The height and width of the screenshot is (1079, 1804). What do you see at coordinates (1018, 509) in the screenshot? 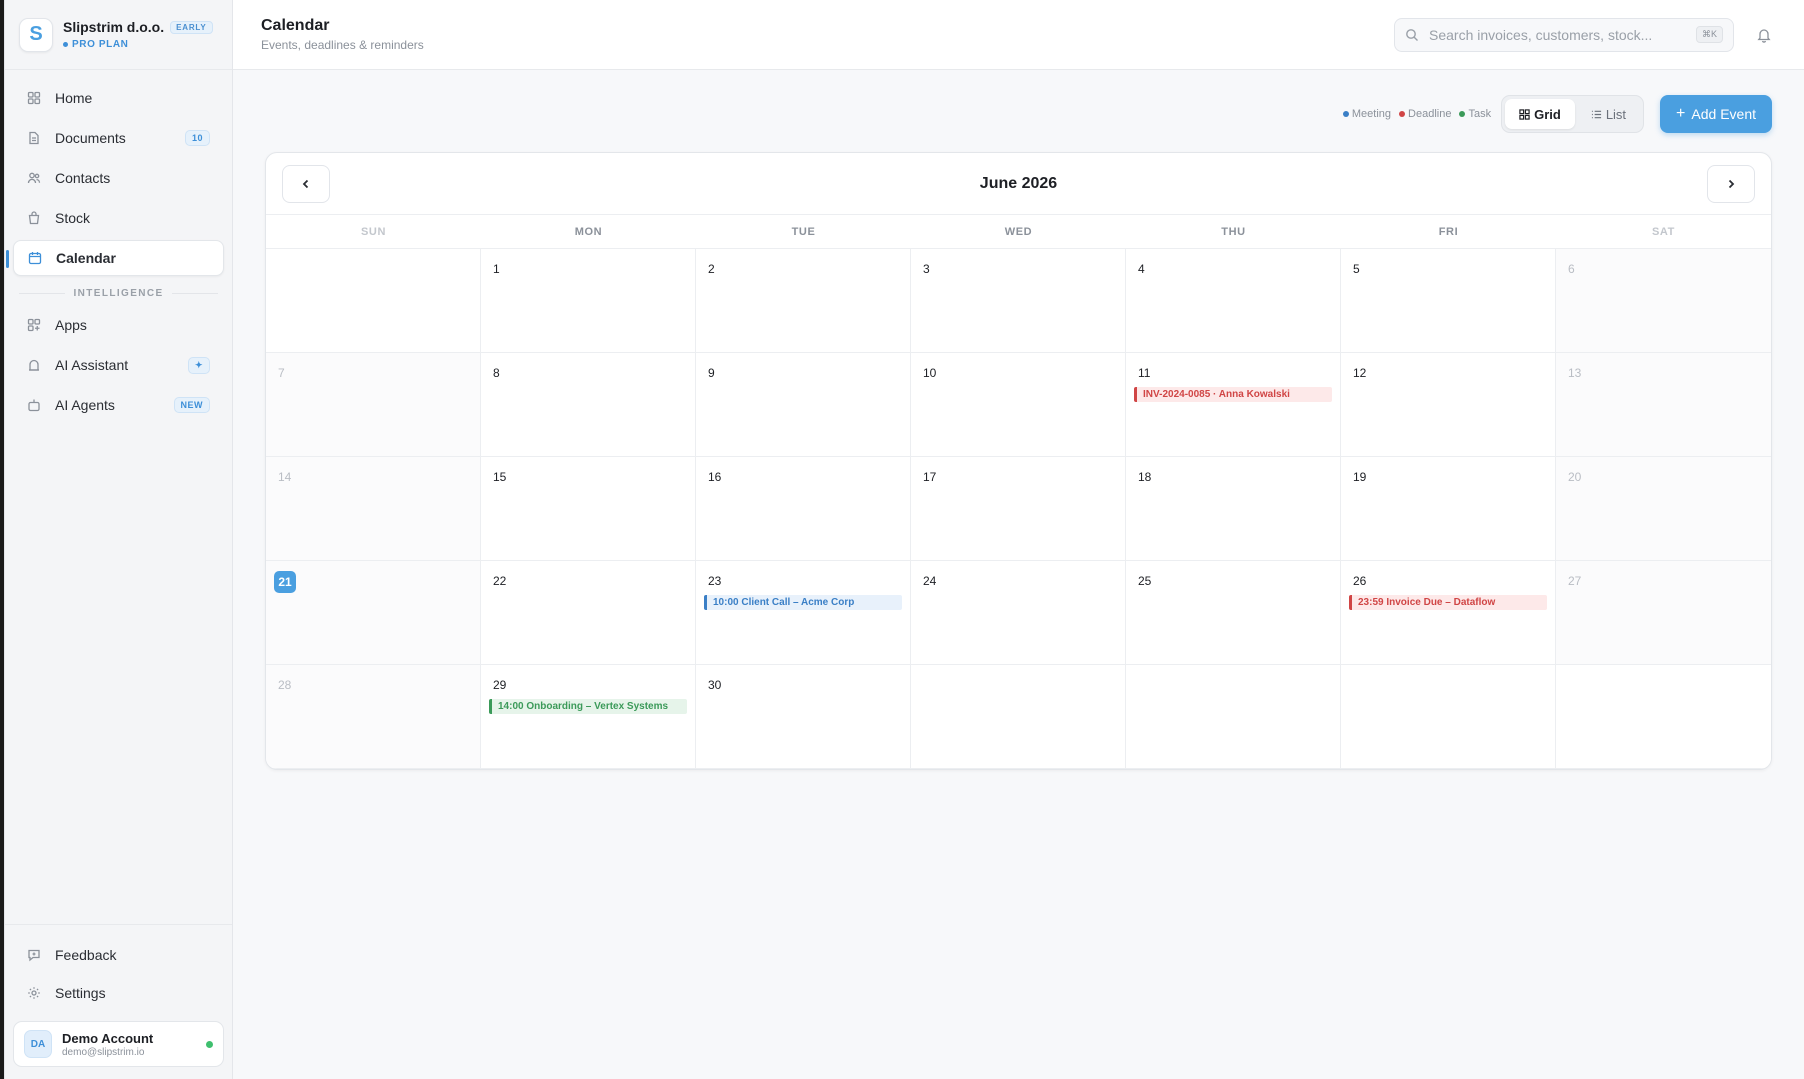
I see `day-cell-17: 17` at bounding box center [1018, 509].